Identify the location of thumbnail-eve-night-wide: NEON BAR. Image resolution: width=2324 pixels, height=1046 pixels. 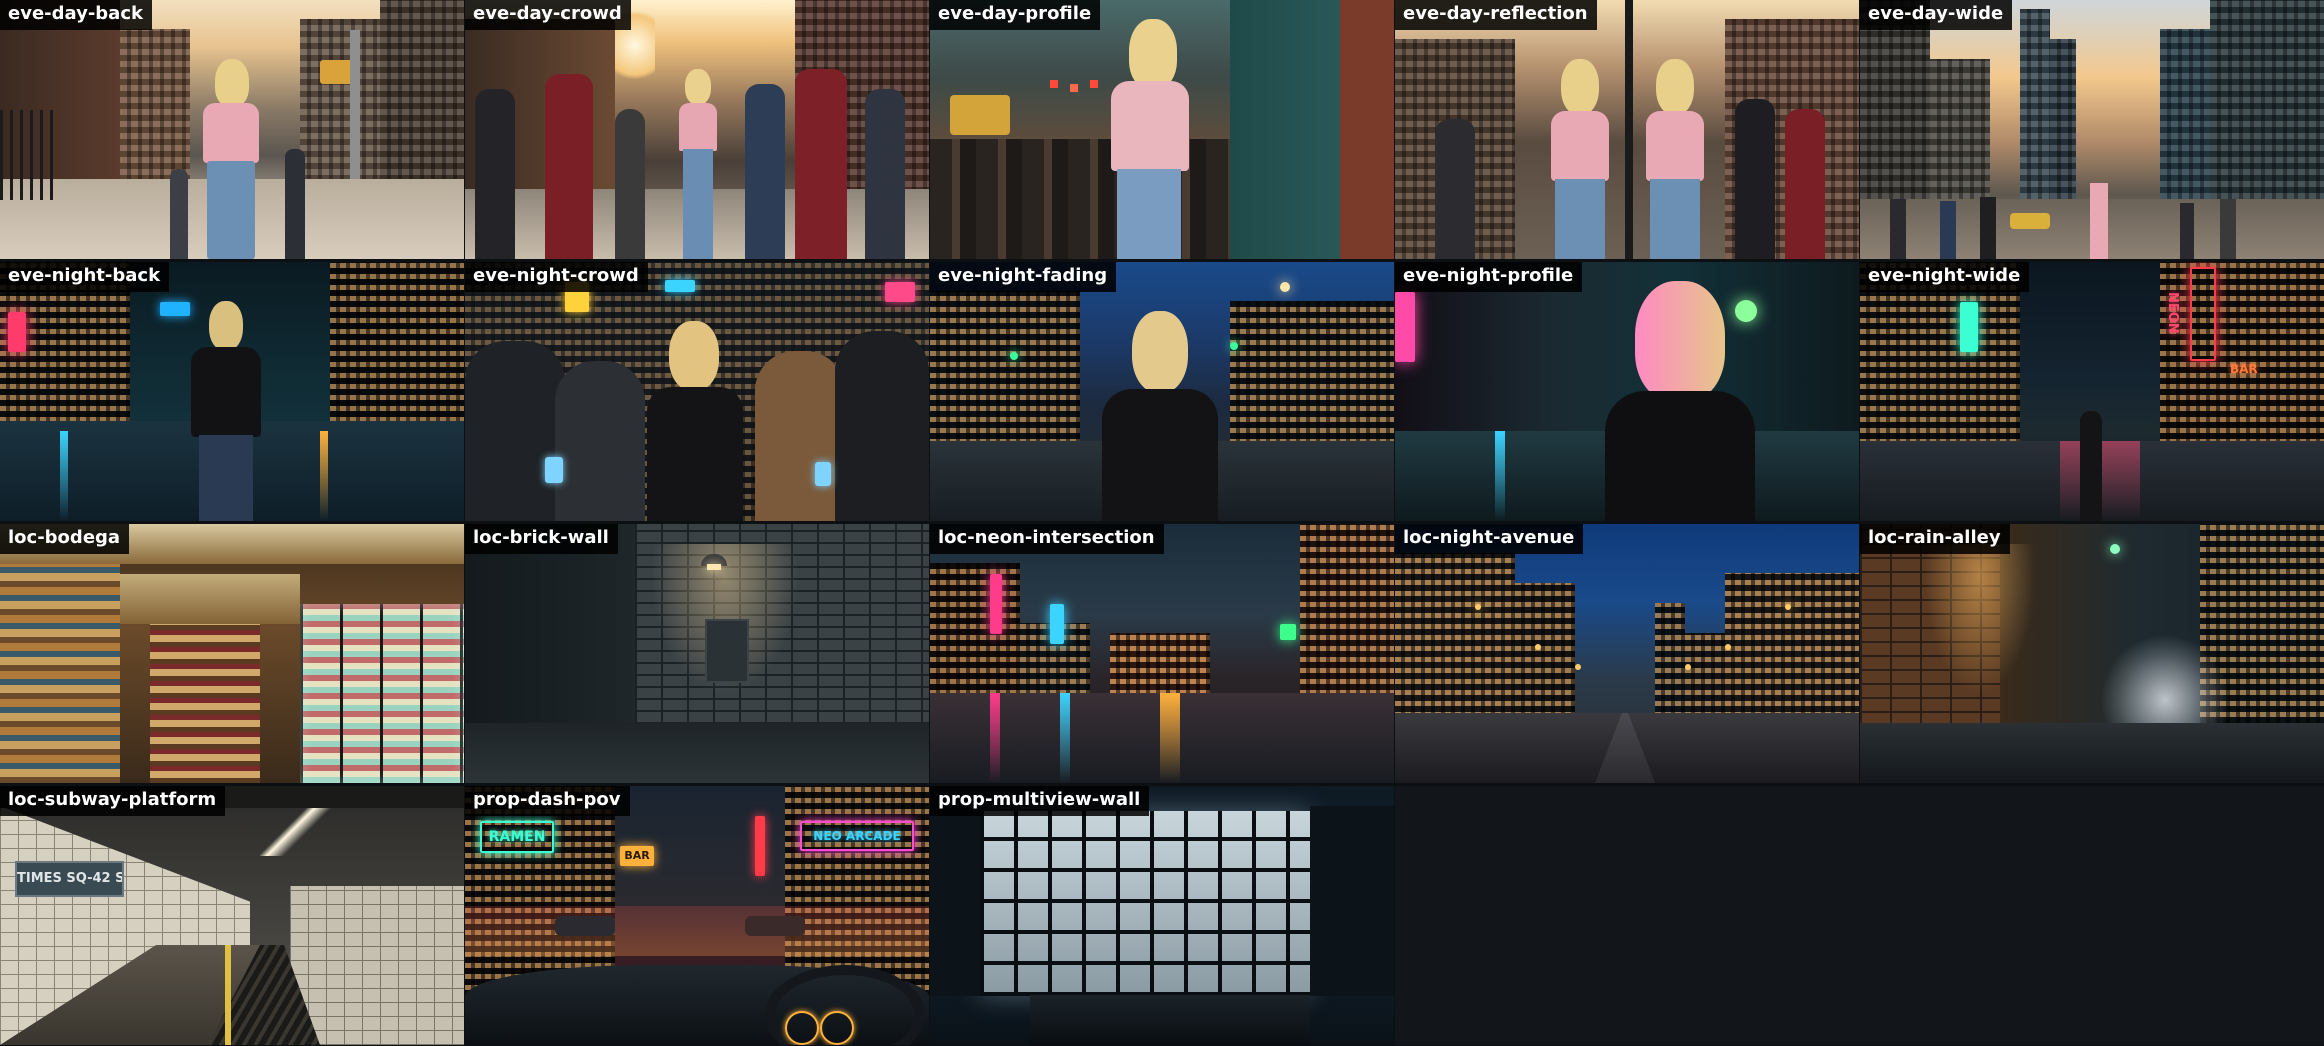
(2092, 391).